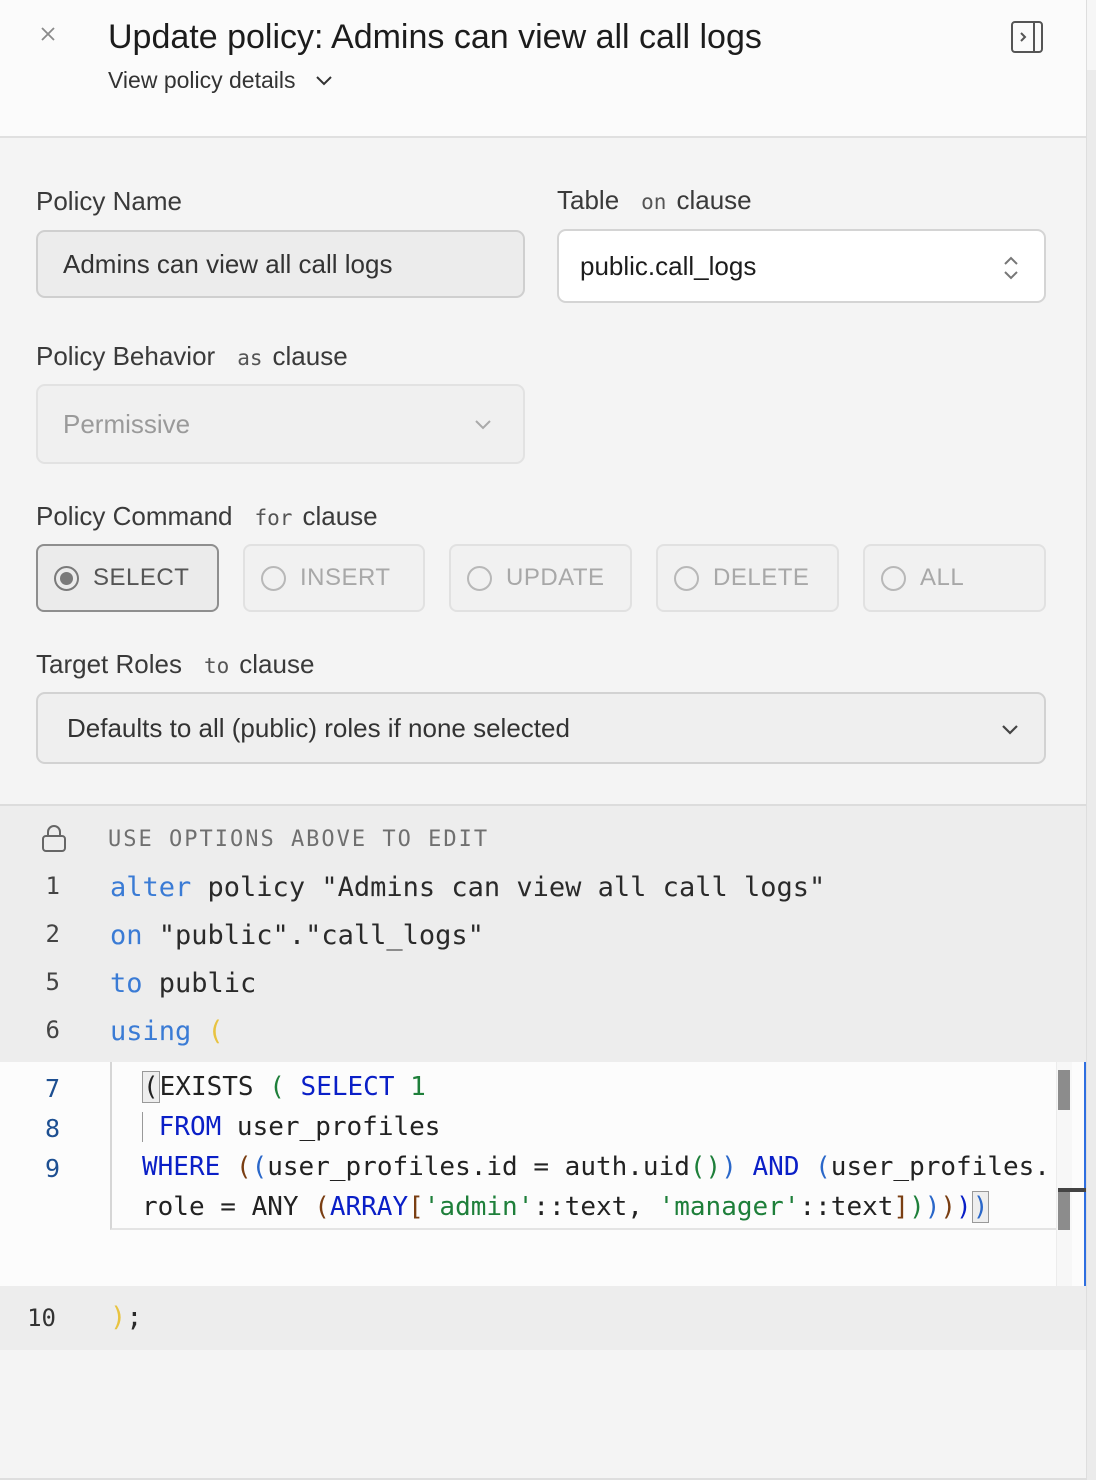 This screenshot has height=1480, width=1096. I want to click on behavior-keyword: as, so click(250, 358).